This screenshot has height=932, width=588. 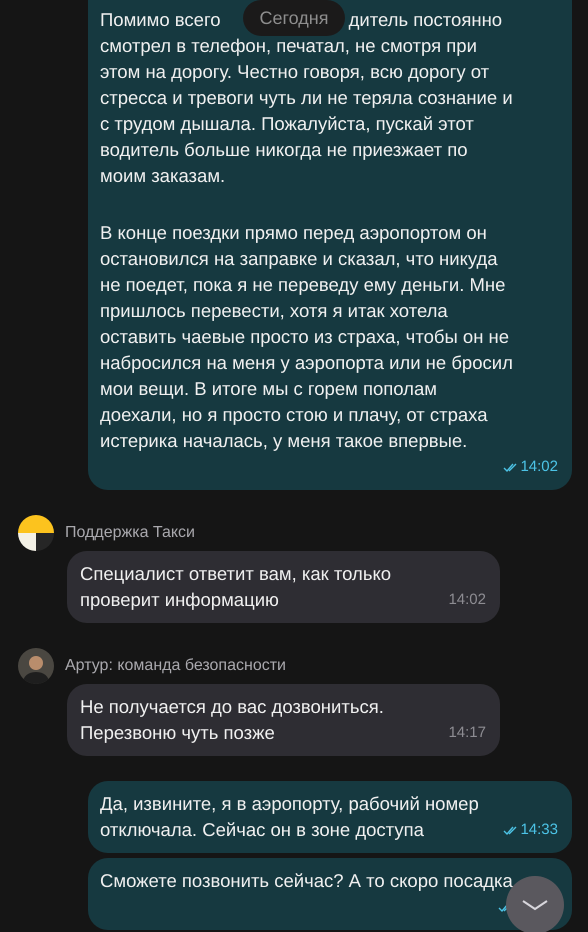 I want to click on message-text: Да, извините, я в аэропорту, рабочий номер отключала. Сейчас он в зоне доступа, so click(x=289, y=817).